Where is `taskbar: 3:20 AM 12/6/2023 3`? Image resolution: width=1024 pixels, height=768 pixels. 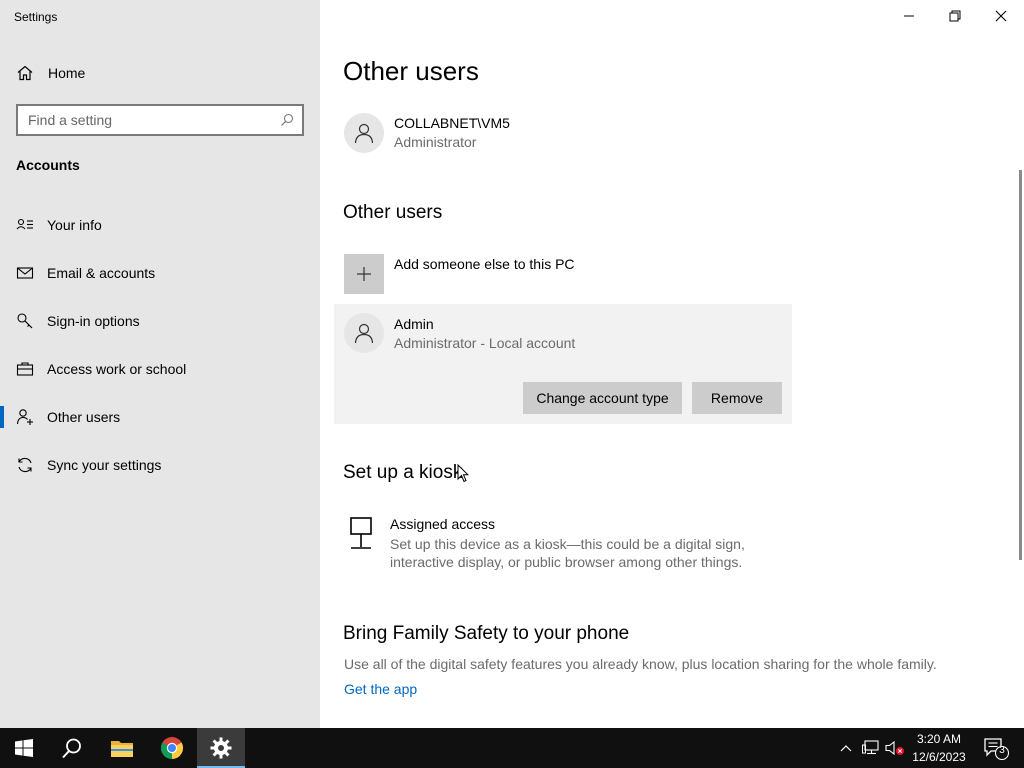
taskbar: 3:20 AM 12/6/2023 3 is located at coordinates (512, 748).